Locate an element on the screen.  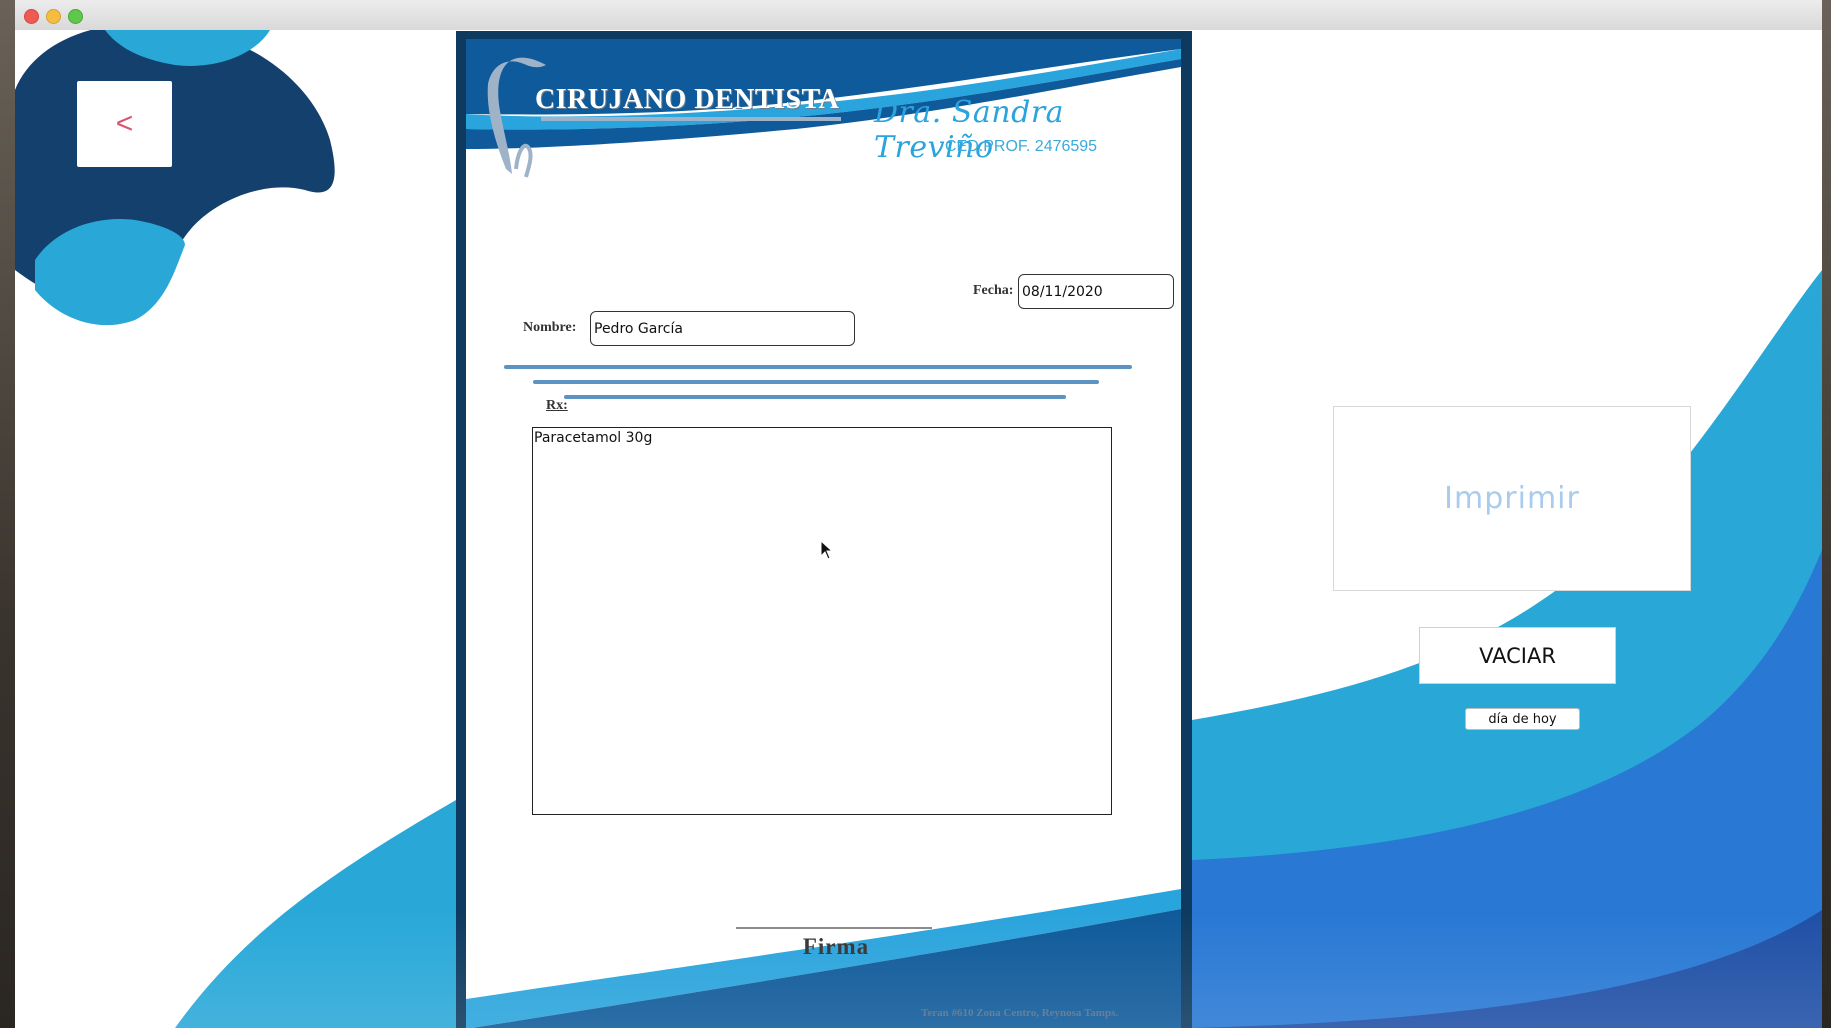
signature-label: Firma is located at coordinates (836, 946).